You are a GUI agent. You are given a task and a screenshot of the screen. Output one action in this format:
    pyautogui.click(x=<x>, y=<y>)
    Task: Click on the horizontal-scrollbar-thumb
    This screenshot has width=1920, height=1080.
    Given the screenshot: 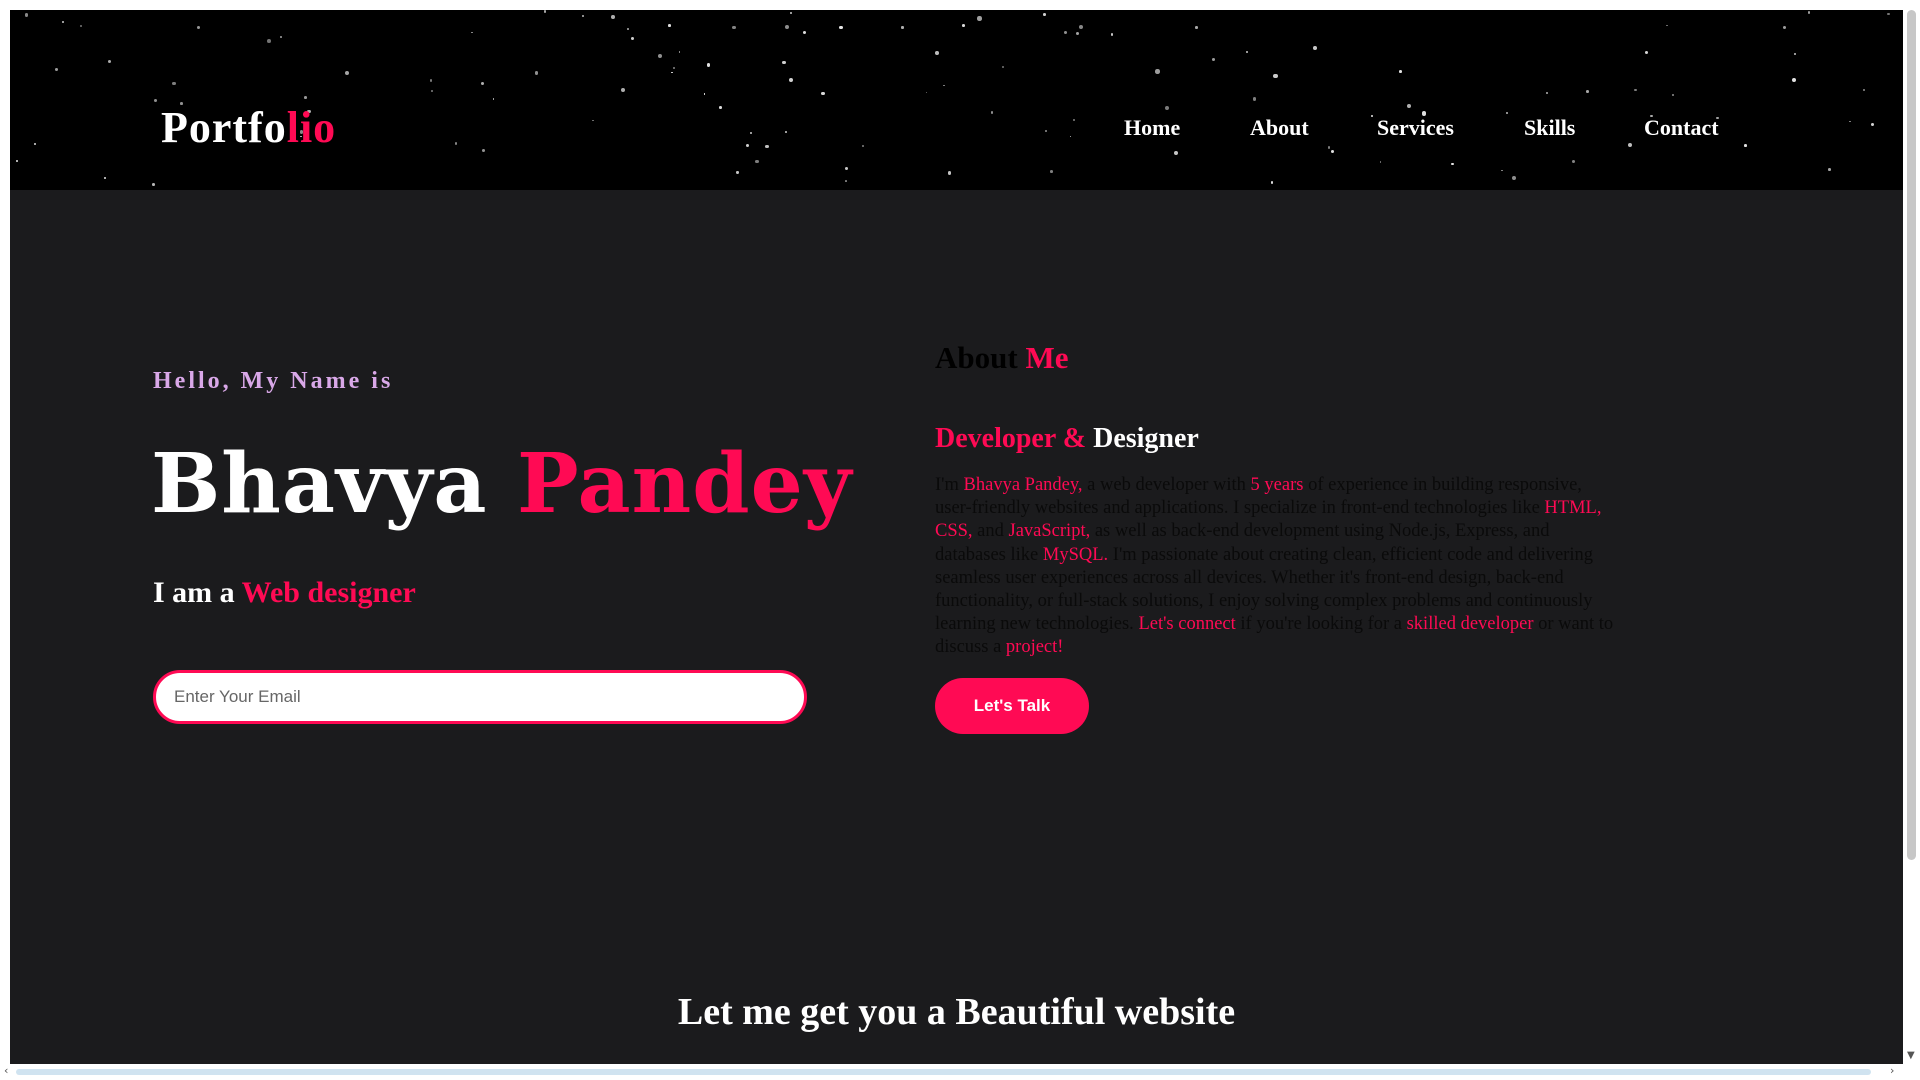 What is the action you would take?
    pyautogui.click(x=943, y=1072)
    